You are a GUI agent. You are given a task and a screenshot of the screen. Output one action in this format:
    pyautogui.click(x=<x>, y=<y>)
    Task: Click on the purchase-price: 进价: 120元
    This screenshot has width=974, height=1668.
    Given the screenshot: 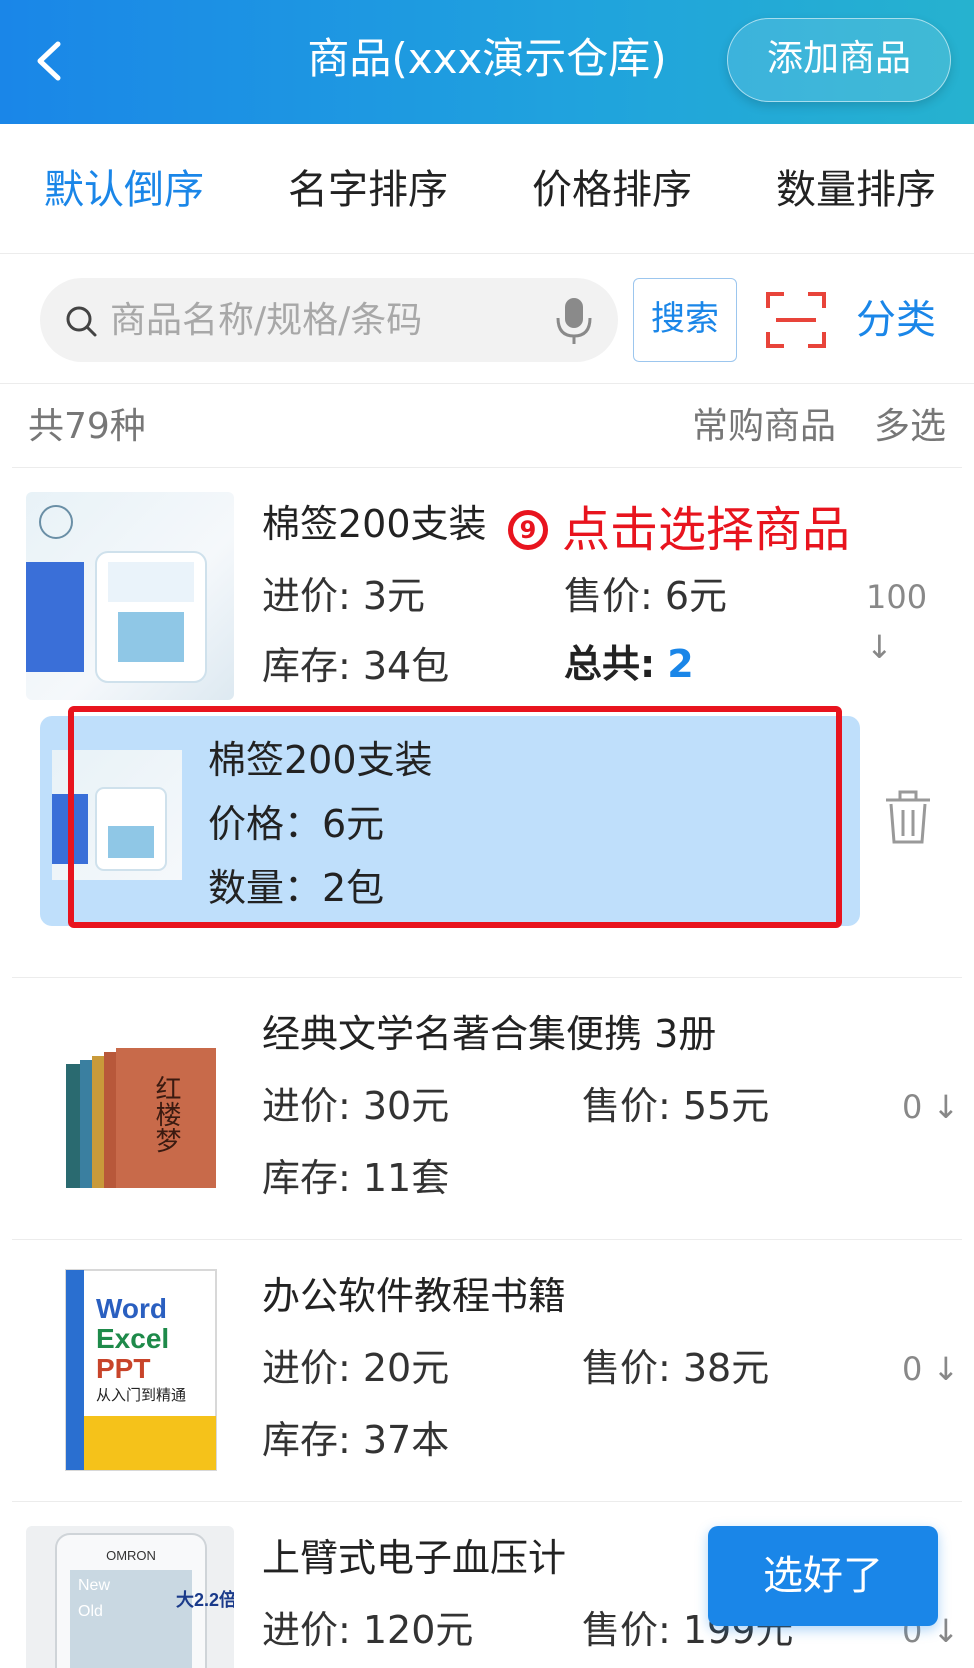 What is the action you would take?
    pyautogui.click(x=368, y=1630)
    